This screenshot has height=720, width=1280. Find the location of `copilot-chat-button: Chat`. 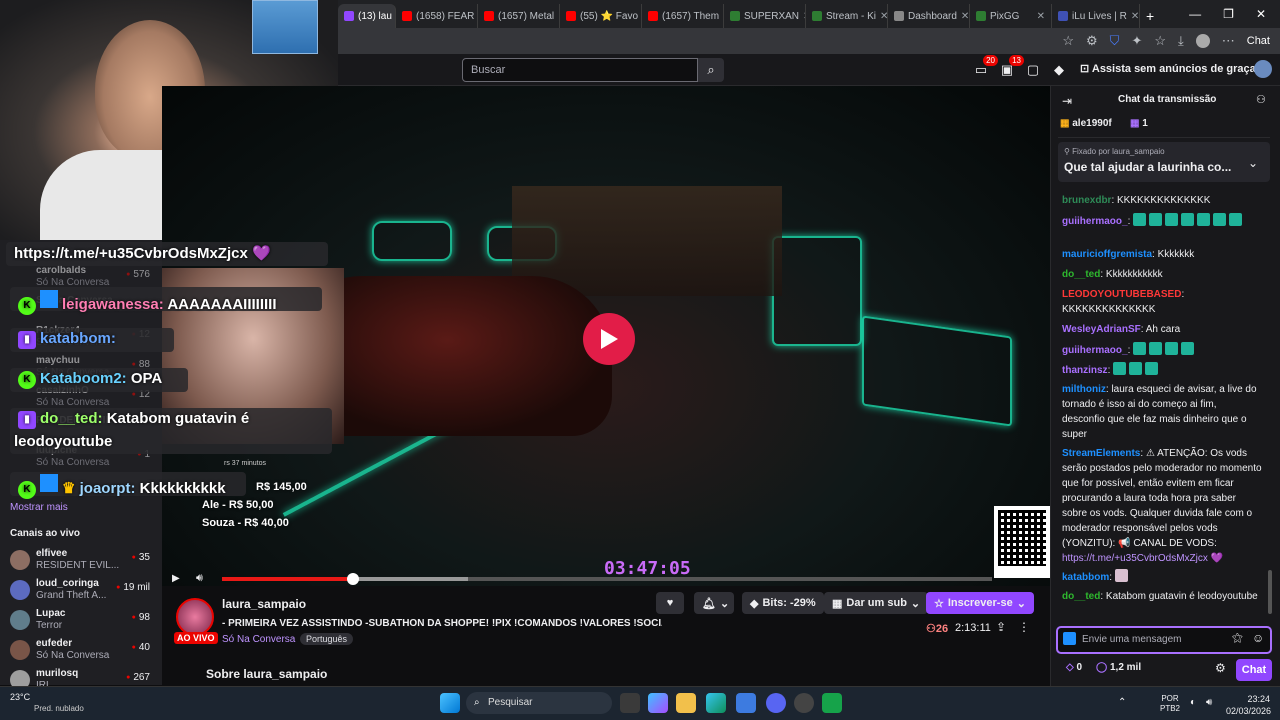

copilot-chat-button: Chat is located at coordinates (1258, 41).